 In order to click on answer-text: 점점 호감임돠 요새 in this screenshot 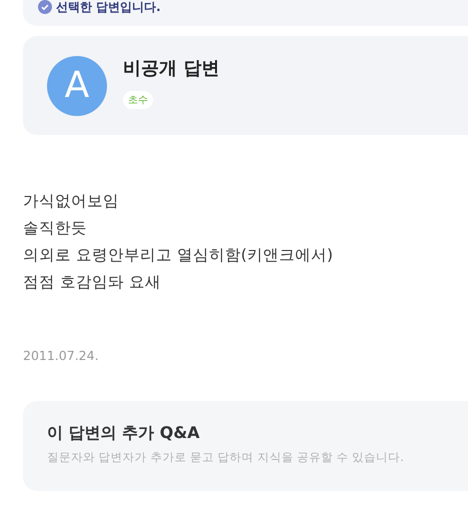, I will do `click(92, 282)`.